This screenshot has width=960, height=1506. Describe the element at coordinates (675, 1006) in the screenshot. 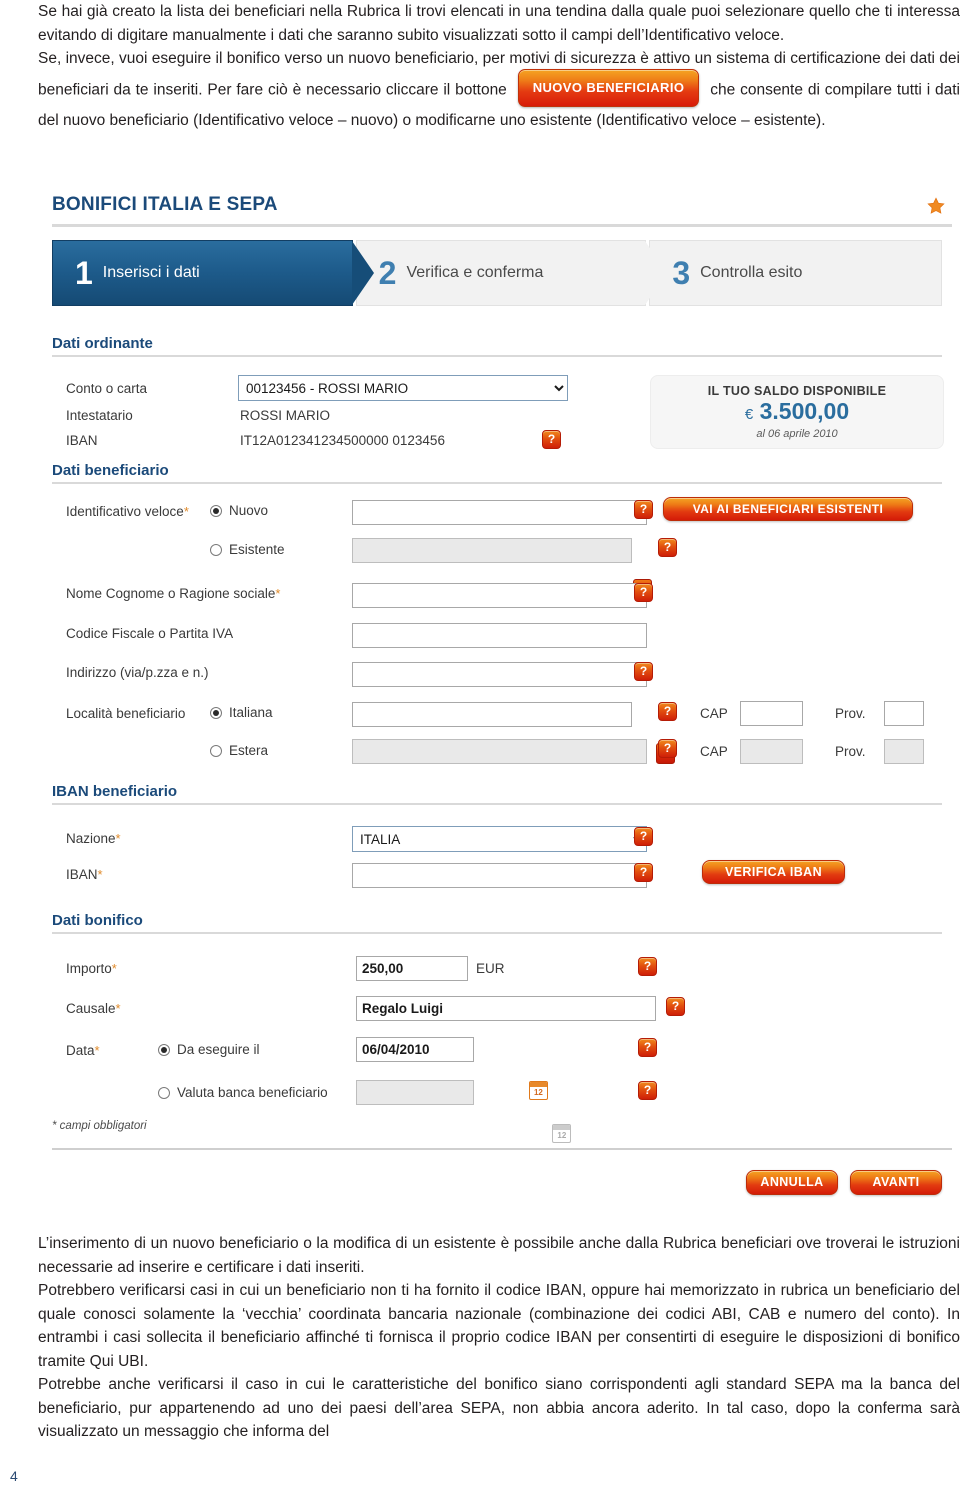

I see `help-icon-causale: ?` at that location.